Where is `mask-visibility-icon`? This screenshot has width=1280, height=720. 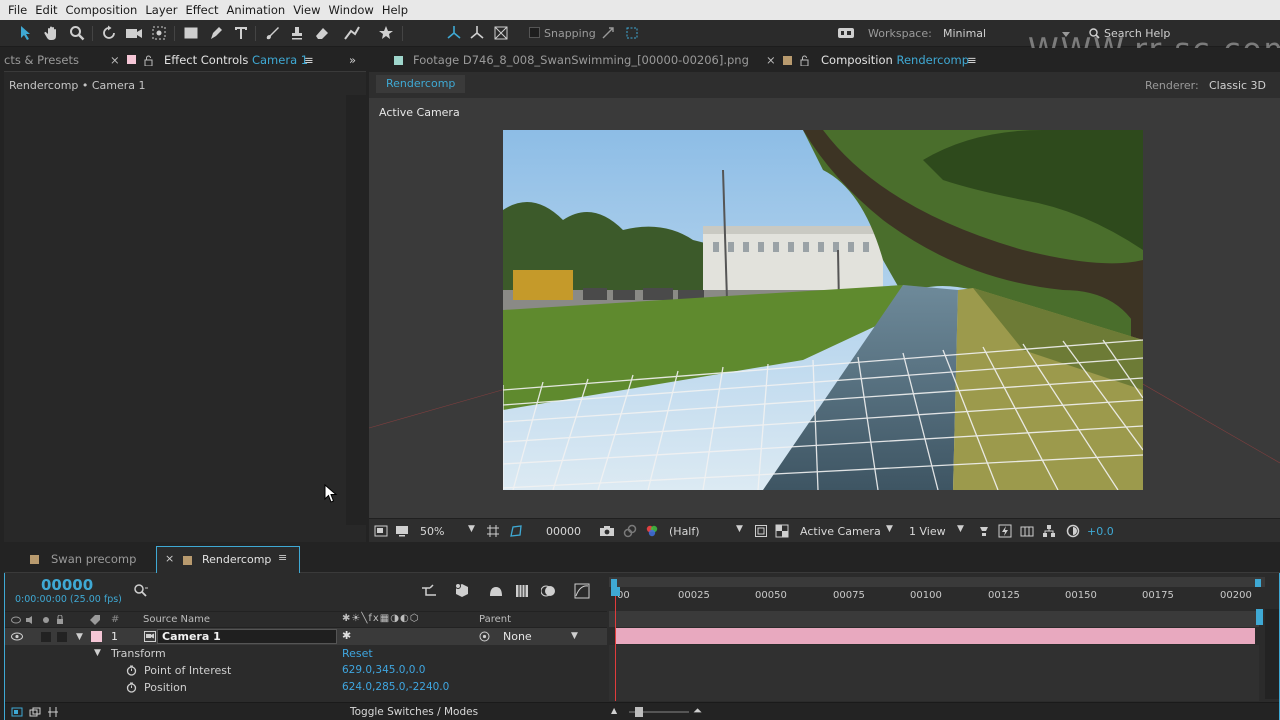
mask-visibility-icon is located at coordinates (516, 531).